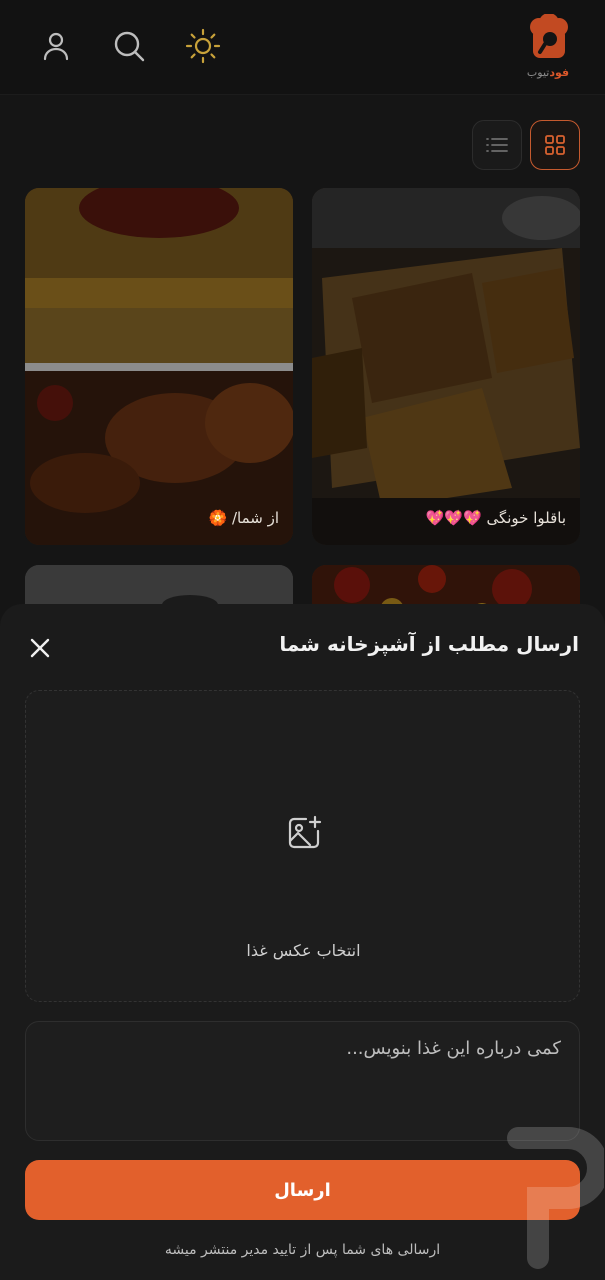  Describe the element at coordinates (555, 1198) in the screenshot. I see `store-watermark-icon` at that location.